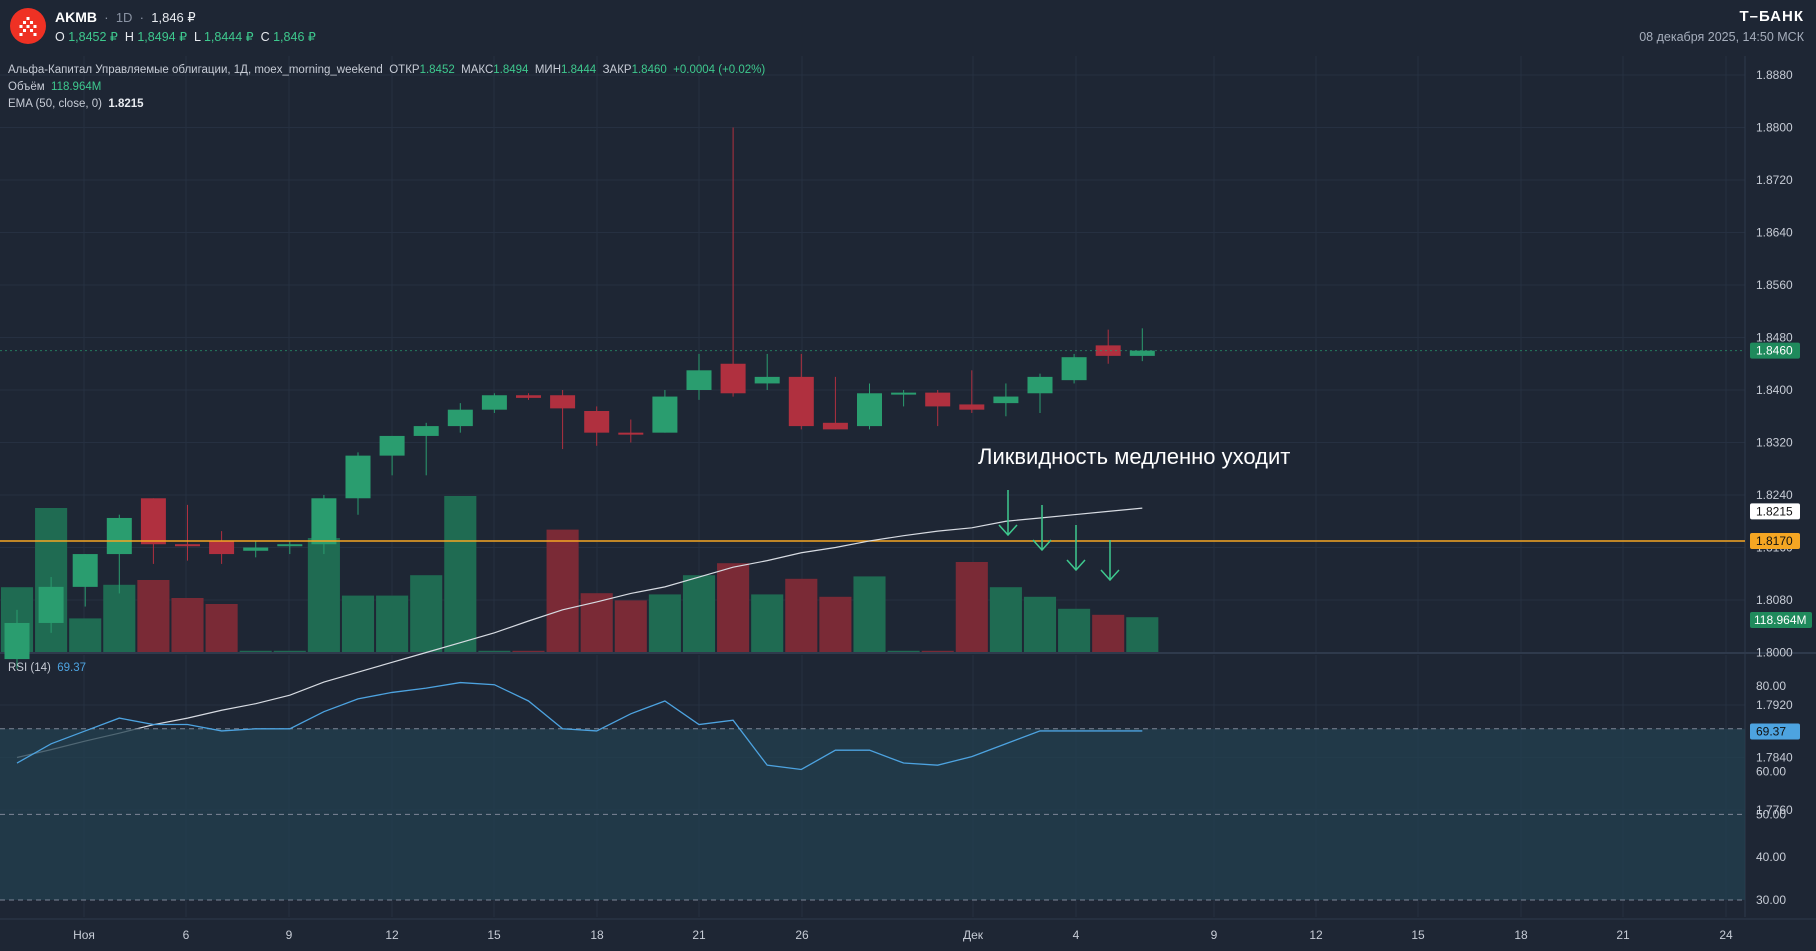 The height and width of the screenshot is (951, 1816). What do you see at coordinates (511, 70) in the screenshot?
I see `legend-high-value: 1.8494` at bounding box center [511, 70].